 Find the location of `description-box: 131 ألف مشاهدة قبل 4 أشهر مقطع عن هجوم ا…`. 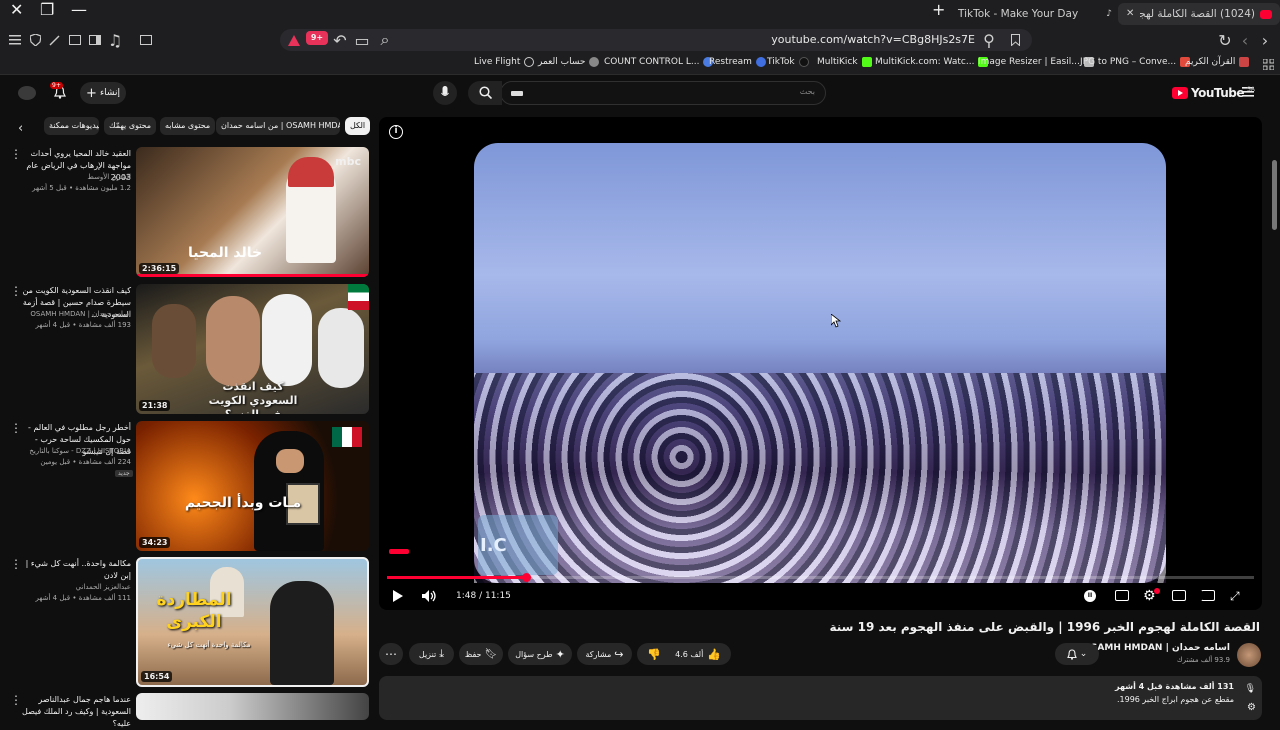

description-box: 131 ألف مشاهدة قبل 4 أشهر مقطع عن هجوم ا… is located at coordinates (820, 698).